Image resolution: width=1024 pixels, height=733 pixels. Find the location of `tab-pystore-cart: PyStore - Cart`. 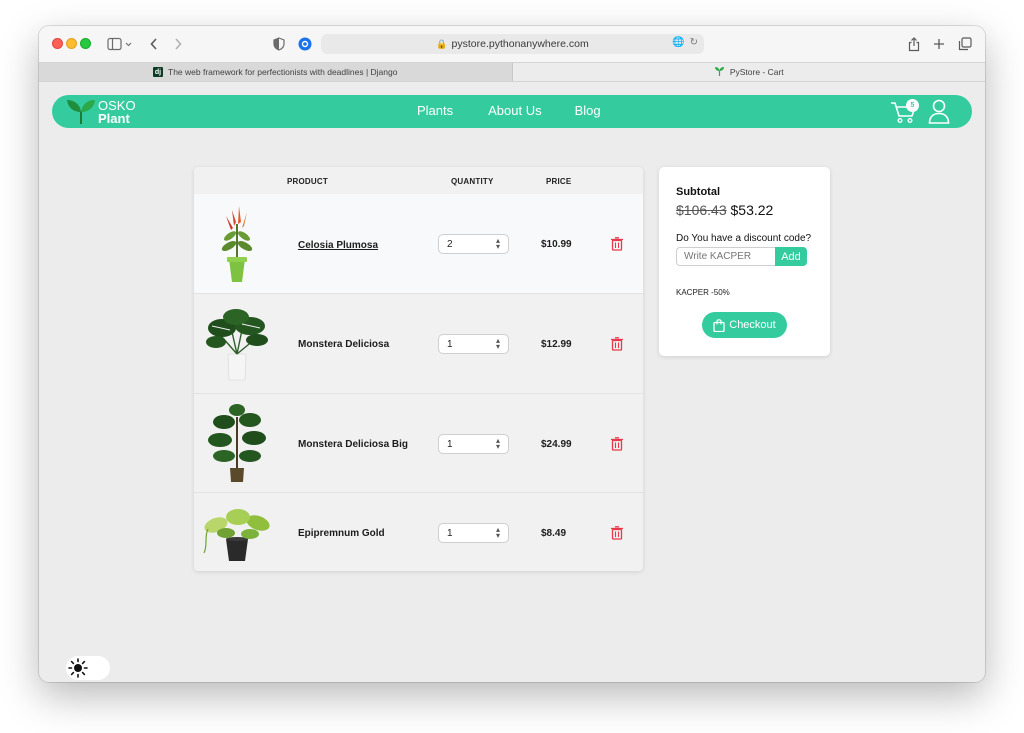

tab-pystore-cart: PyStore - Cart is located at coordinates (748, 72).